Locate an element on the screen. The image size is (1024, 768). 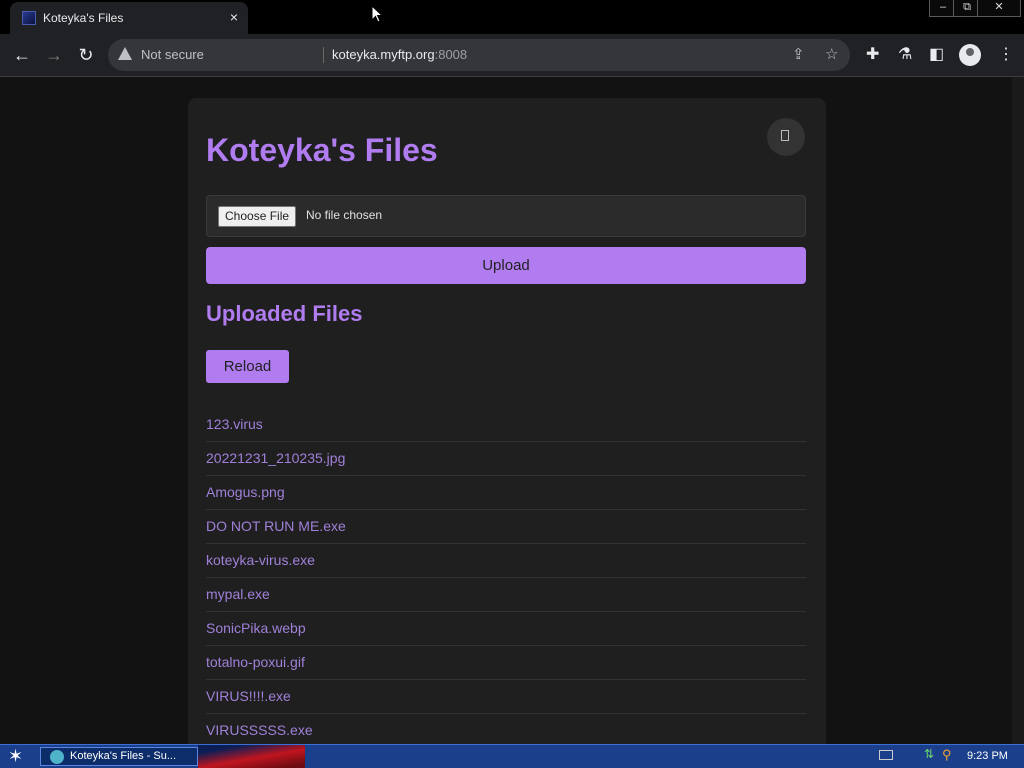
taskbar: ✶ Koteyka's Files - Su... ⇅ ⚲ 9:23 PM is located at coordinates (512, 756).